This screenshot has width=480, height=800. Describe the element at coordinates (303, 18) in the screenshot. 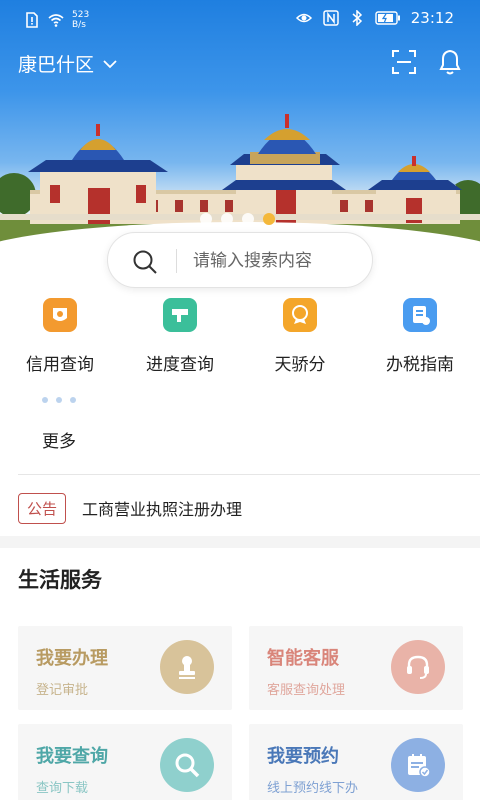

I see `eye-icon` at that location.